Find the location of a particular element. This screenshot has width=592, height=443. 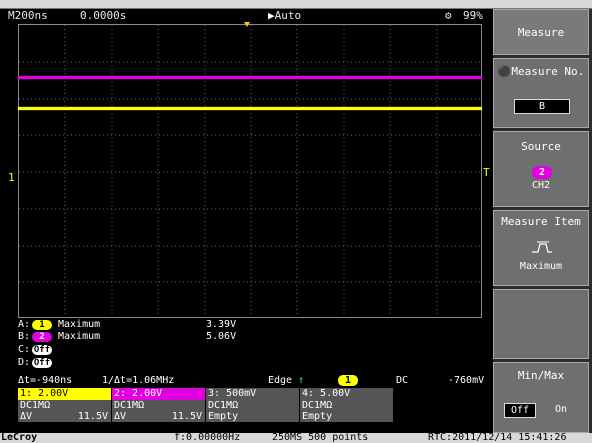

trigger-mode: ▶Auto is located at coordinates (284, 15).